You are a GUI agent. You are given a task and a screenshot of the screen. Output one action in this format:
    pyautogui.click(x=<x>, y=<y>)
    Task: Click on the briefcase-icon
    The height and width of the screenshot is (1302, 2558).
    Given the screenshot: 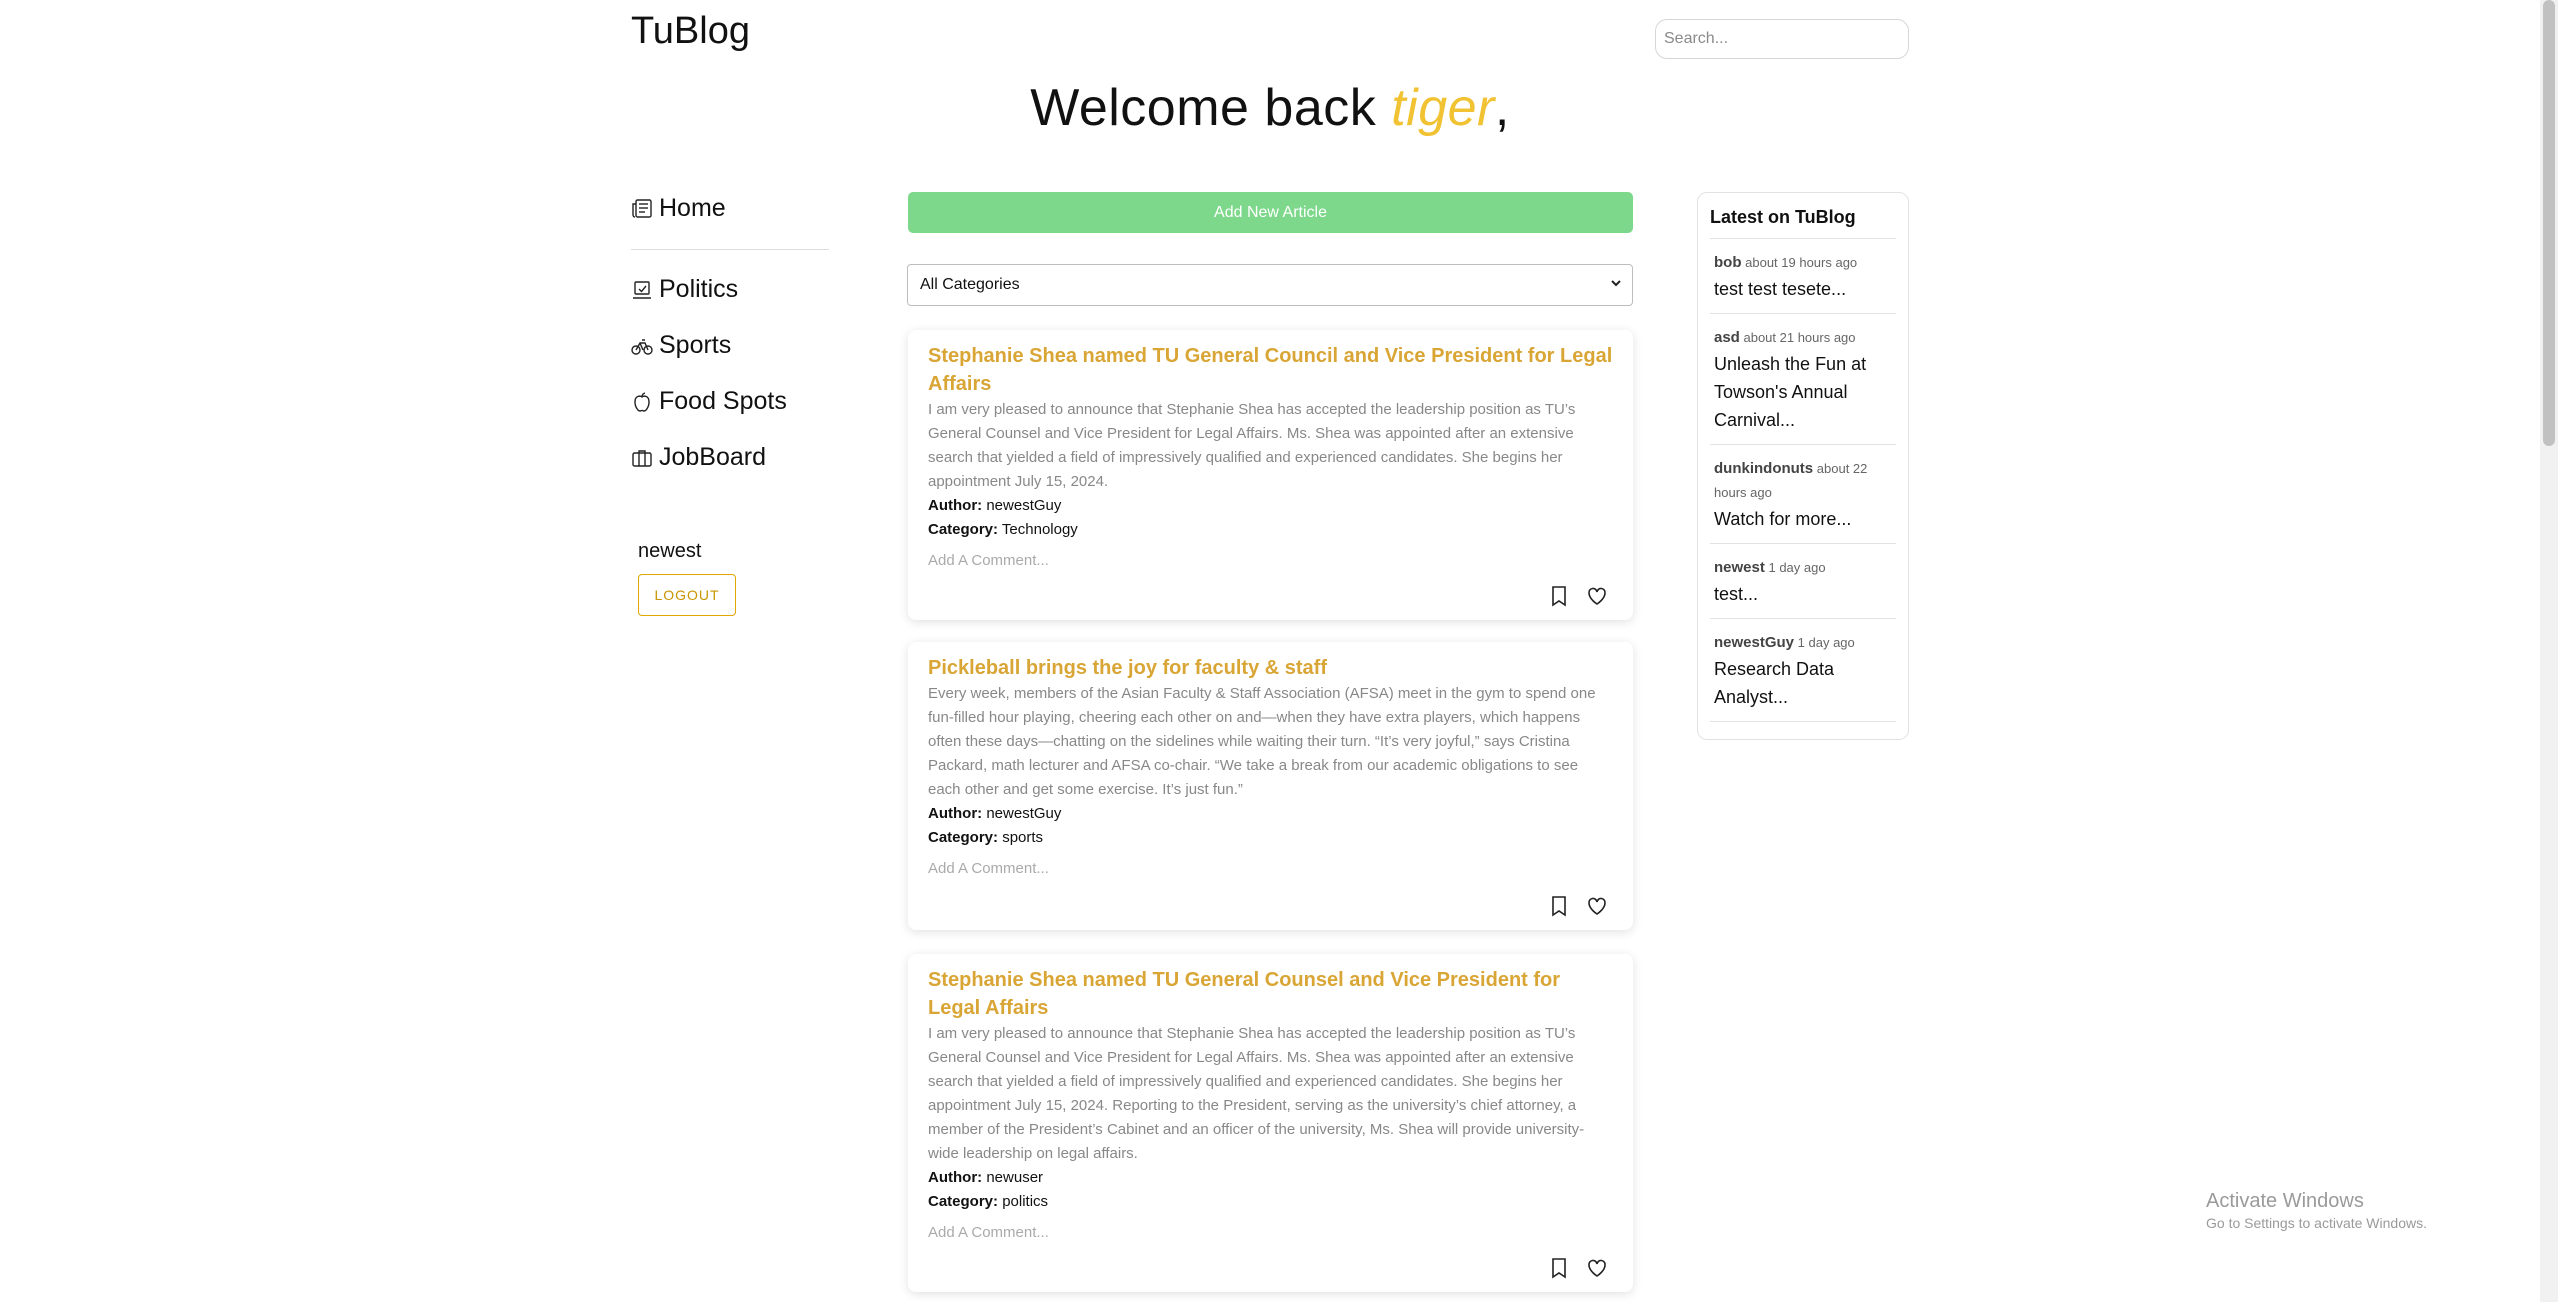 What is the action you would take?
    pyautogui.click(x=642, y=458)
    